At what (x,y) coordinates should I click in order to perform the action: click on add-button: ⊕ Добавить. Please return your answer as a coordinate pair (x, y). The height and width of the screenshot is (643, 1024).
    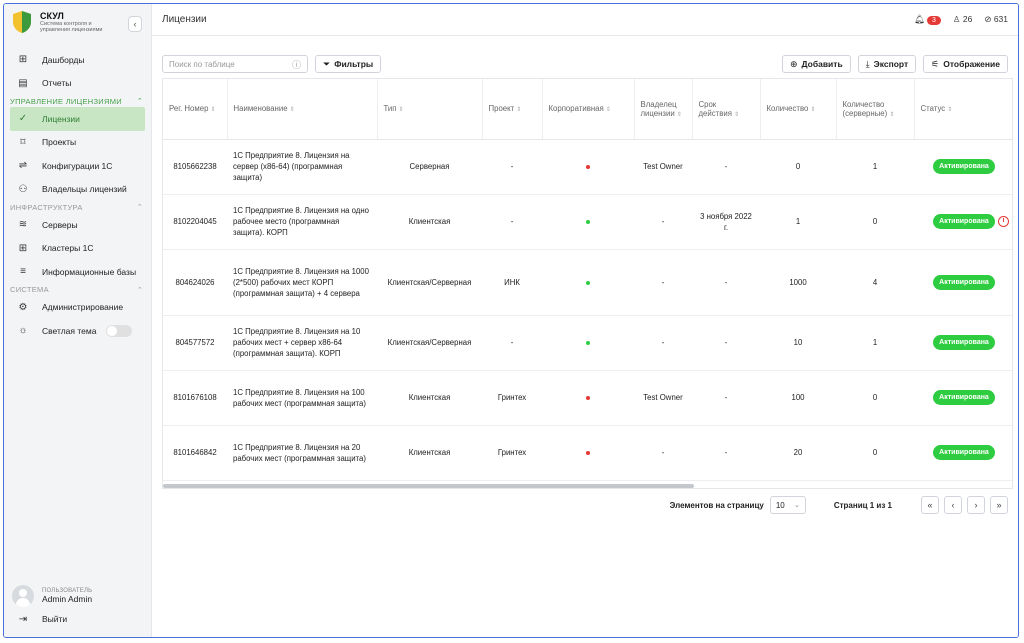
    Looking at the image, I should click on (816, 64).